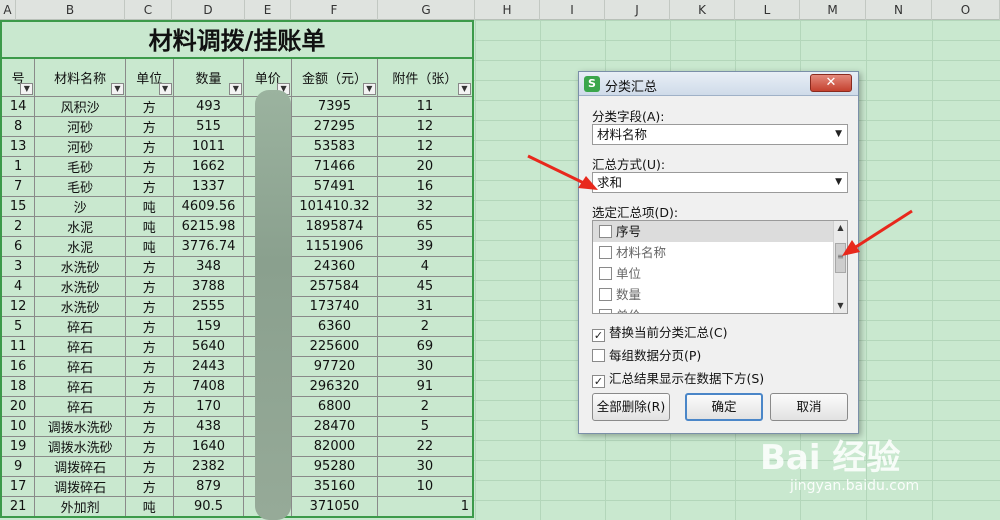 This screenshot has width=1000, height=520. What do you see at coordinates (425, 366) in the screenshot?
I see `table-cell: 30` at bounding box center [425, 366].